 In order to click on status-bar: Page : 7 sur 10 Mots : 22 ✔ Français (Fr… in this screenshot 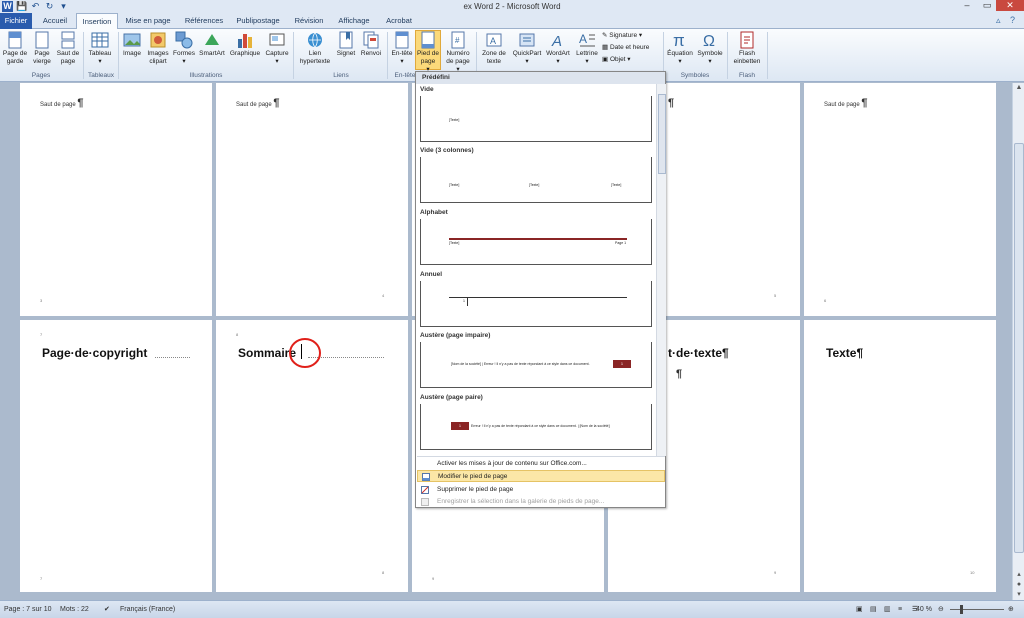, I will do `click(512, 609)`.